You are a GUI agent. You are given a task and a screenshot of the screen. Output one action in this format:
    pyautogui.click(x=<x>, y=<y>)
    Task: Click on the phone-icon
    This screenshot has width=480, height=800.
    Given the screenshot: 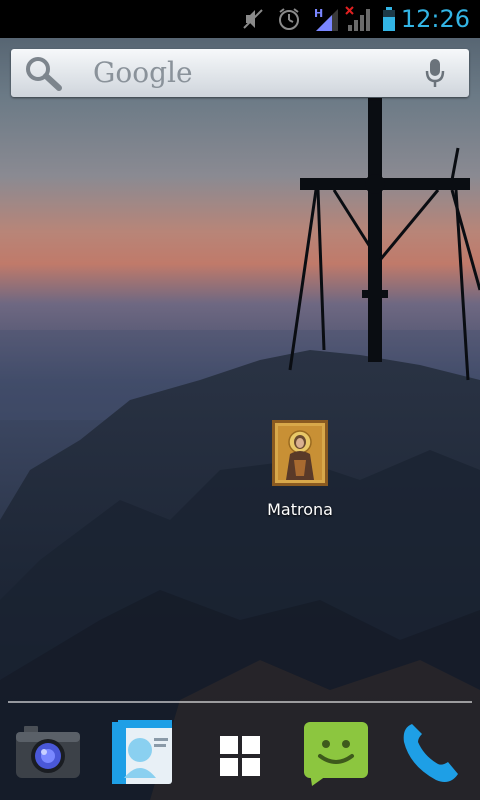 What is the action you would take?
    pyautogui.click(x=432, y=752)
    